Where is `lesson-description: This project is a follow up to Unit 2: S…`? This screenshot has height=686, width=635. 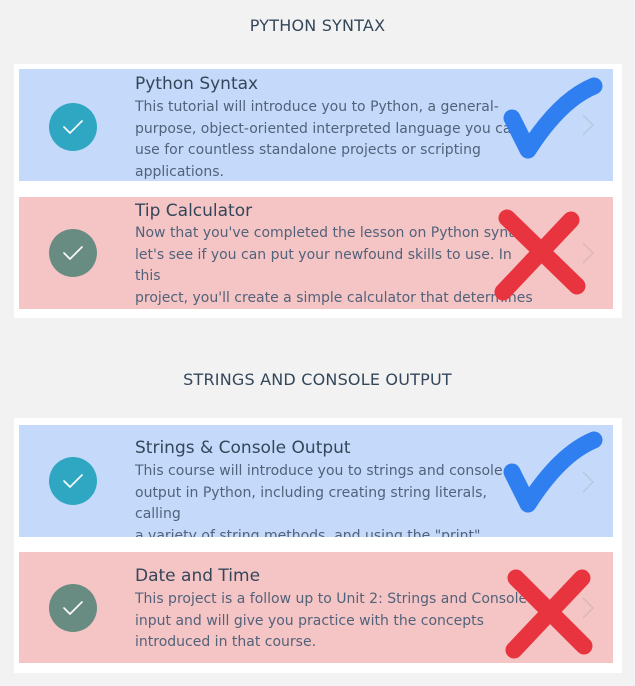
lesson-description: This project is a follow up to Unit 2: S… is located at coordinates (331, 620).